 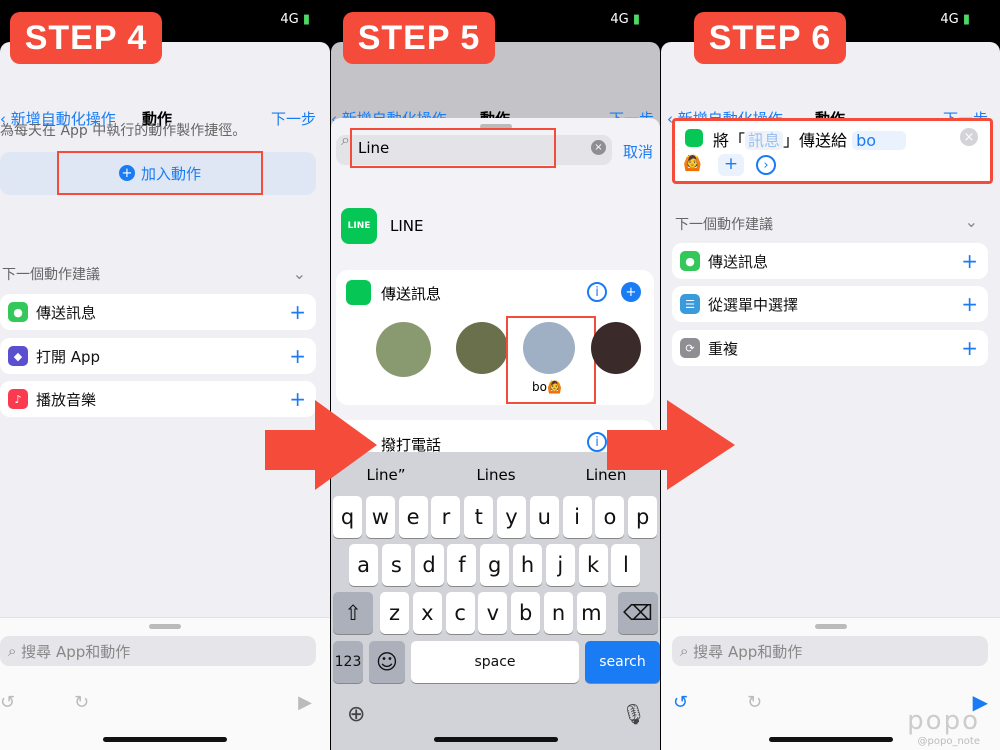 I want to click on key-e: e, so click(x=413, y=517).